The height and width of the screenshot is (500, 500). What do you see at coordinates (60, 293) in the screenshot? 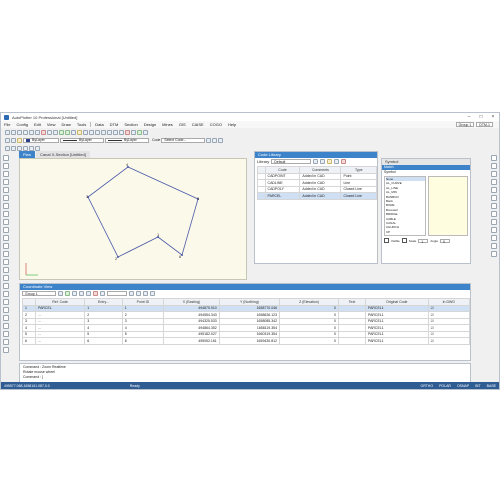
I see `coord-add-icon` at bounding box center [60, 293].